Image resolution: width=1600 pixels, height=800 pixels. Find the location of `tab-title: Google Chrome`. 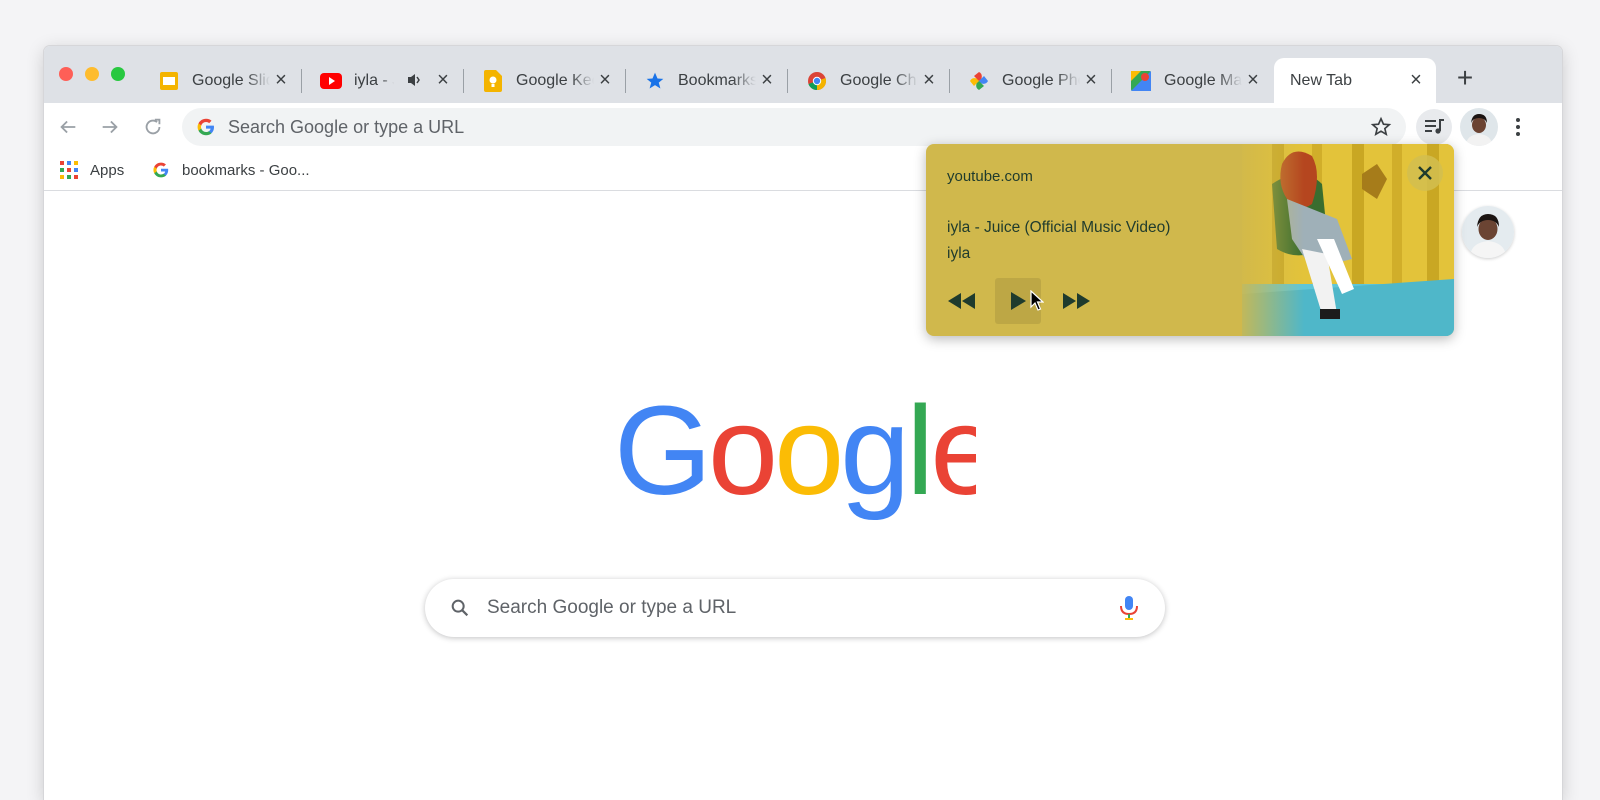

tab-title: Google Chrome is located at coordinates (879, 80).